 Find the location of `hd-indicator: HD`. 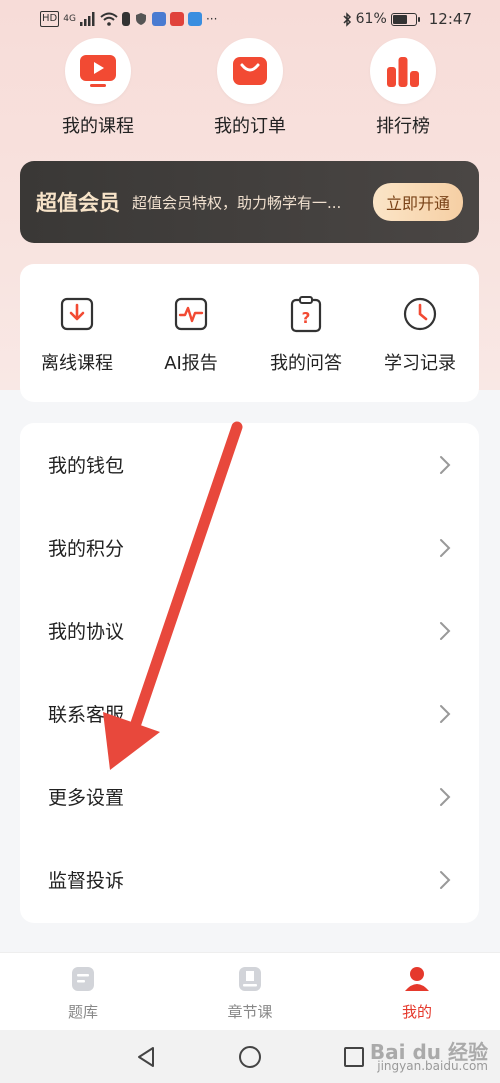

hd-indicator: HD is located at coordinates (50, 19).